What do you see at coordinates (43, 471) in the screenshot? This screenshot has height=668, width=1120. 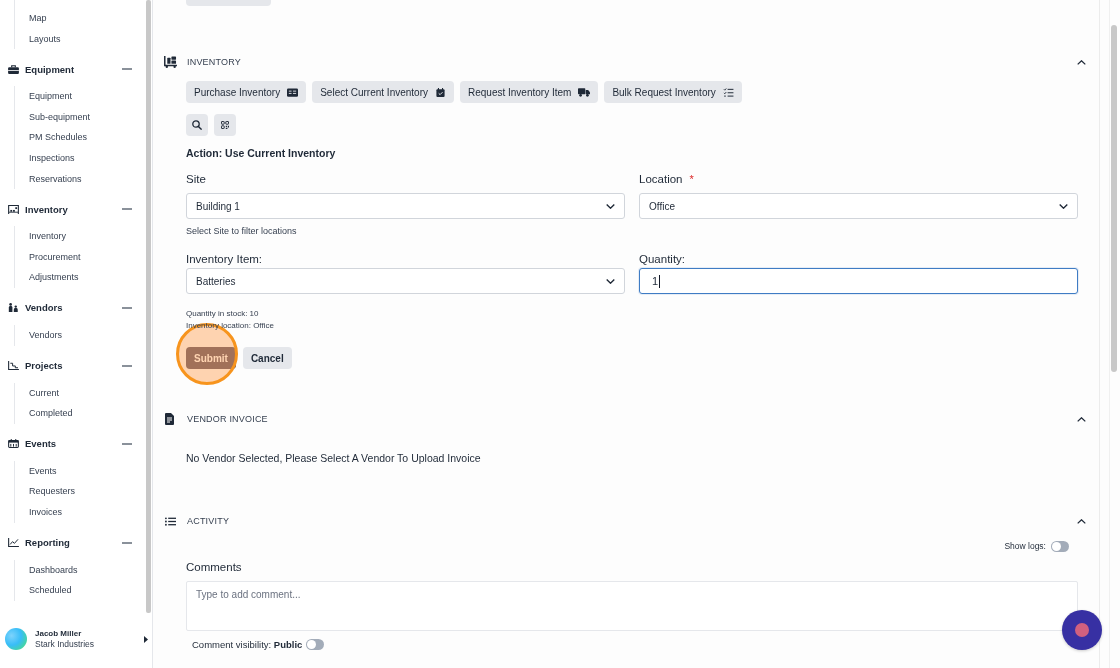 I see `sidebar-item: Events` at bounding box center [43, 471].